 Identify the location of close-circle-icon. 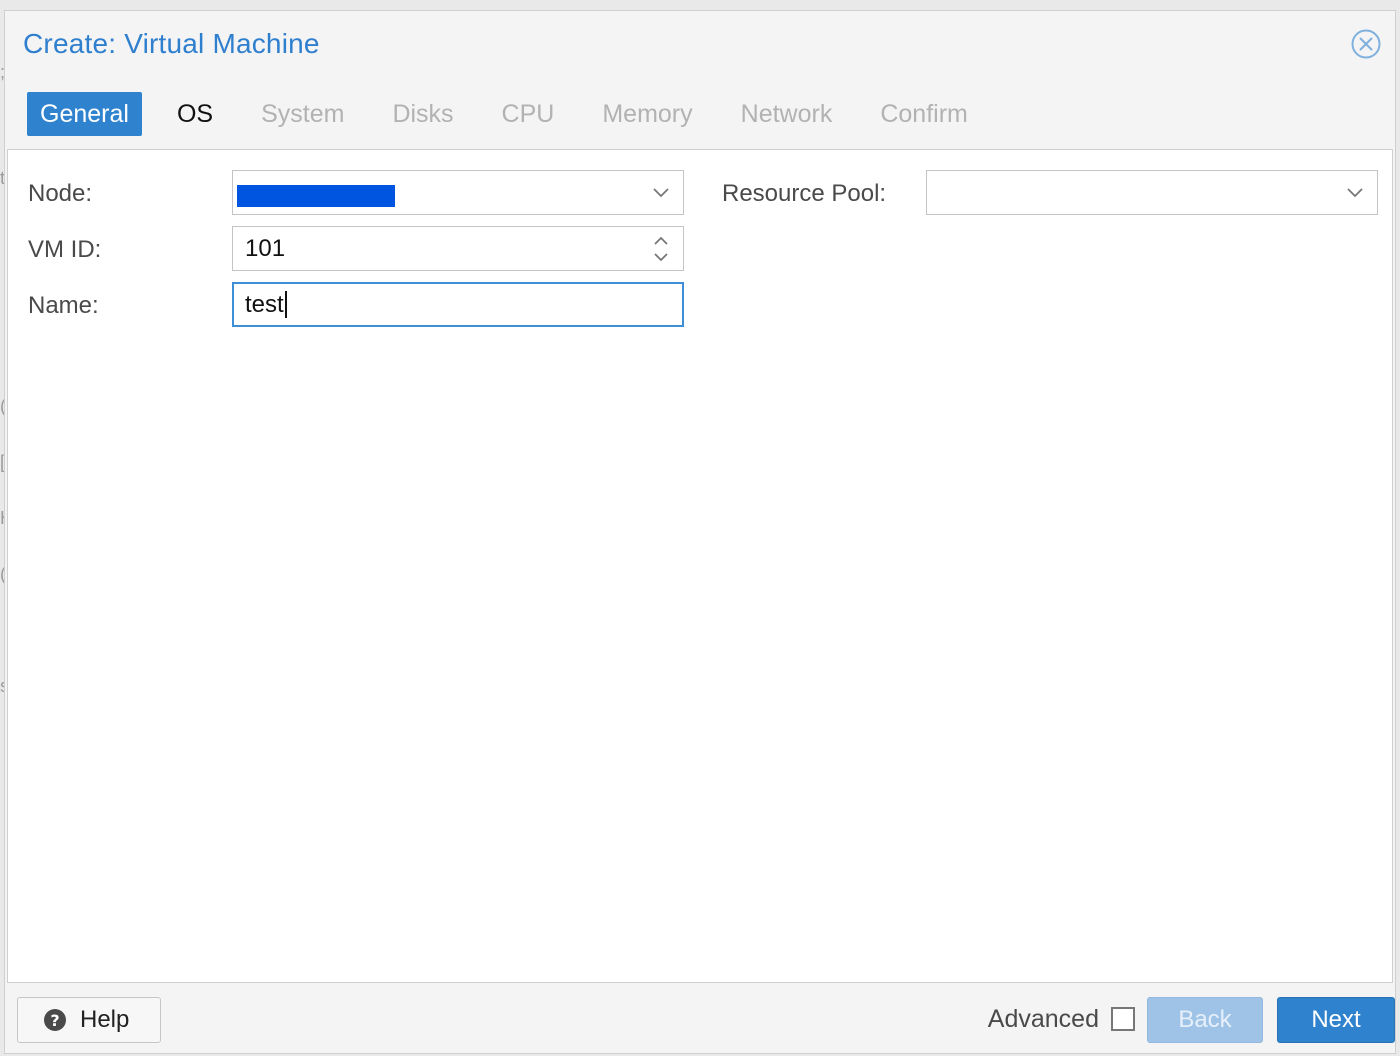
(1366, 44).